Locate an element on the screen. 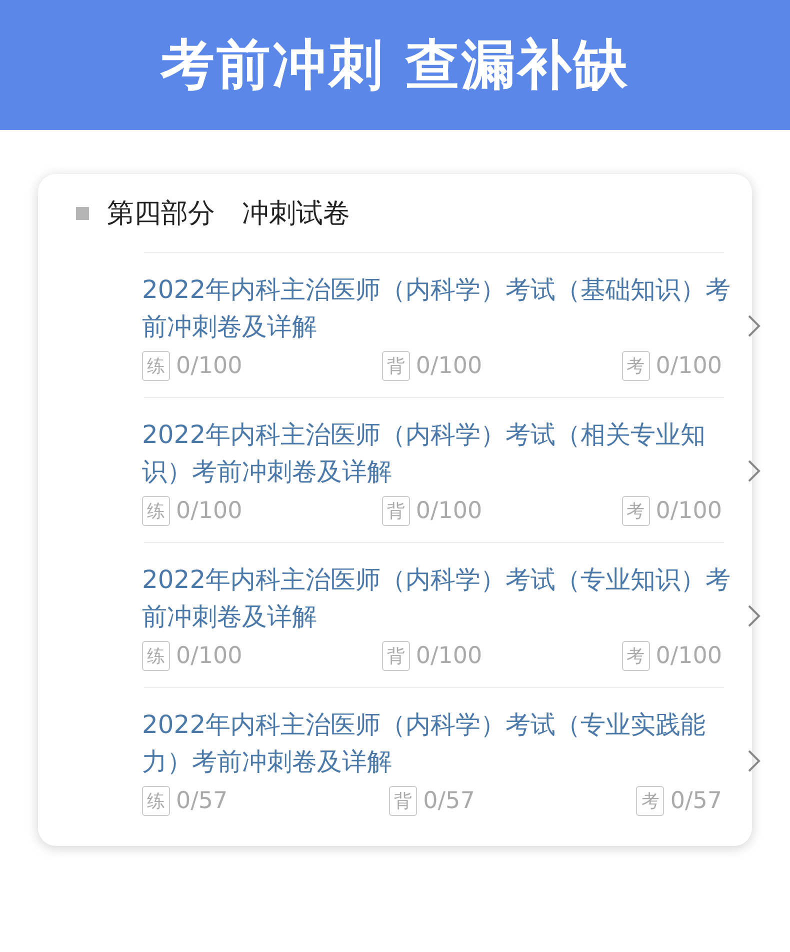  exam-title-link: 2022年内科主治医师（内科学）考试（基础知识）考前冲刺卷及详解 is located at coordinates (437, 308).